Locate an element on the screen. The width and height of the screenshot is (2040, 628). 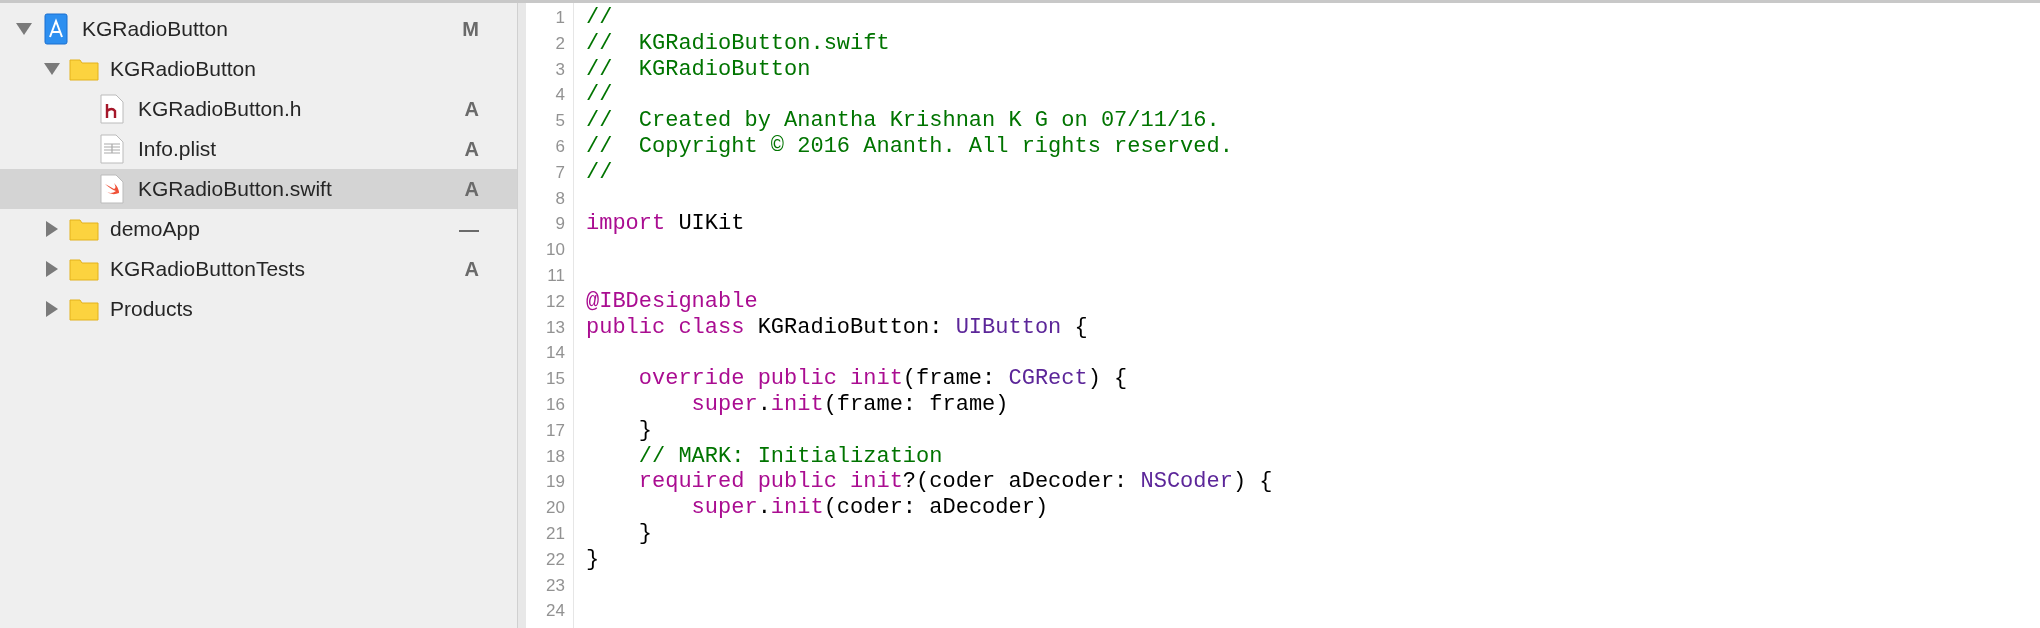
item-label: Products is located at coordinates (152, 309).